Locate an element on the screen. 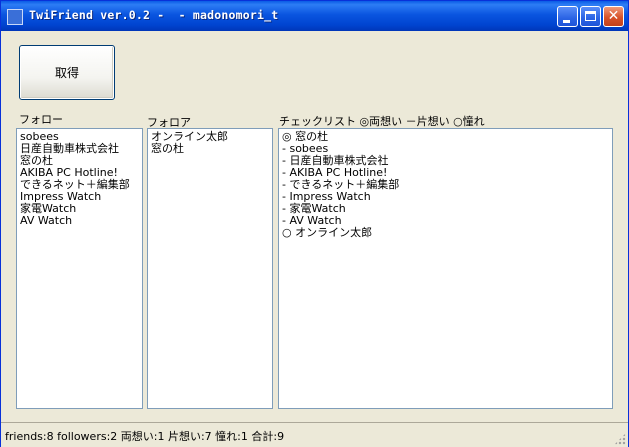  close-icon: ✕ is located at coordinates (613, 16).